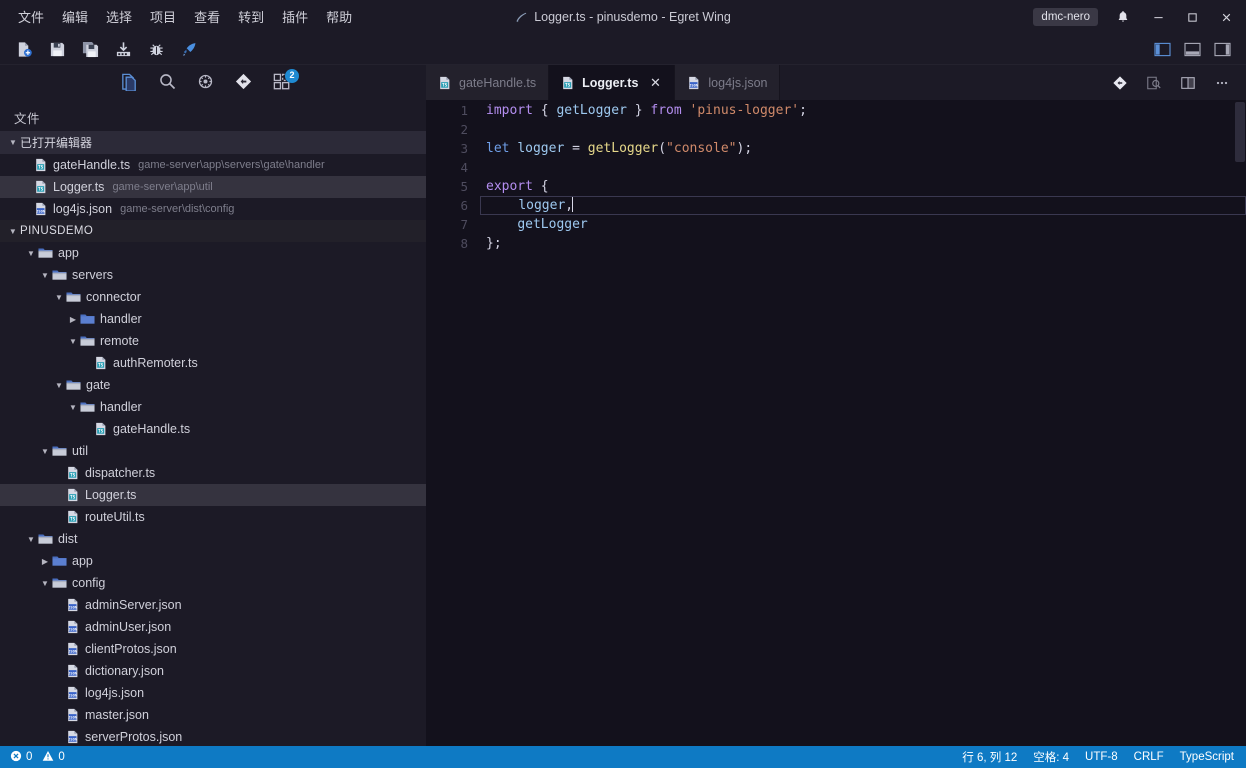 This screenshot has height=768, width=1246. Describe the element at coordinates (864, 148) in the screenshot. I see `code-line: let logger = getLogger("console");` at that location.